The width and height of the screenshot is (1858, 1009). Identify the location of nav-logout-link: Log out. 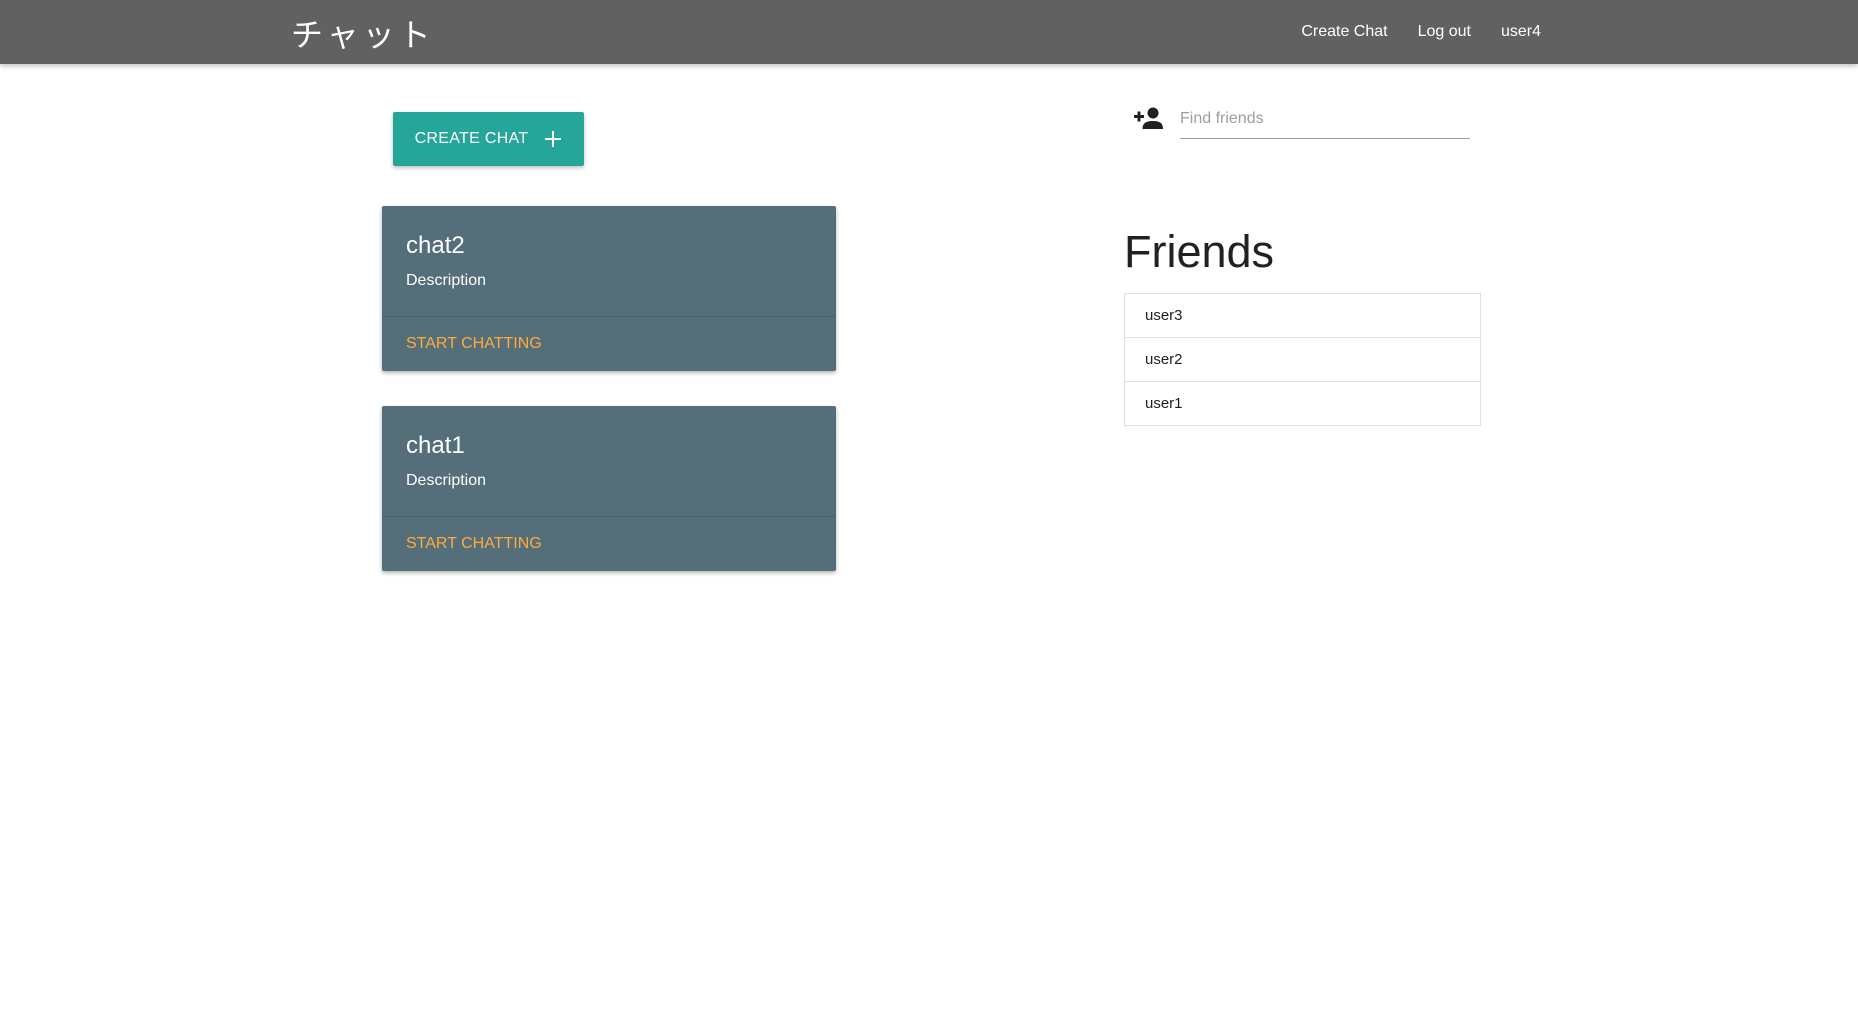
(1444, 32).